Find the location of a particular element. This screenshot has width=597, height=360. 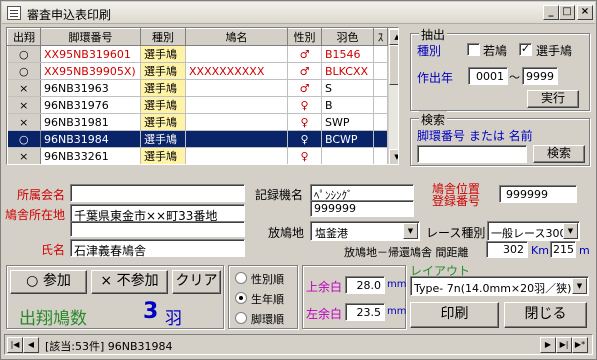

search-button: 検索 is located at coordinates (559, 154).